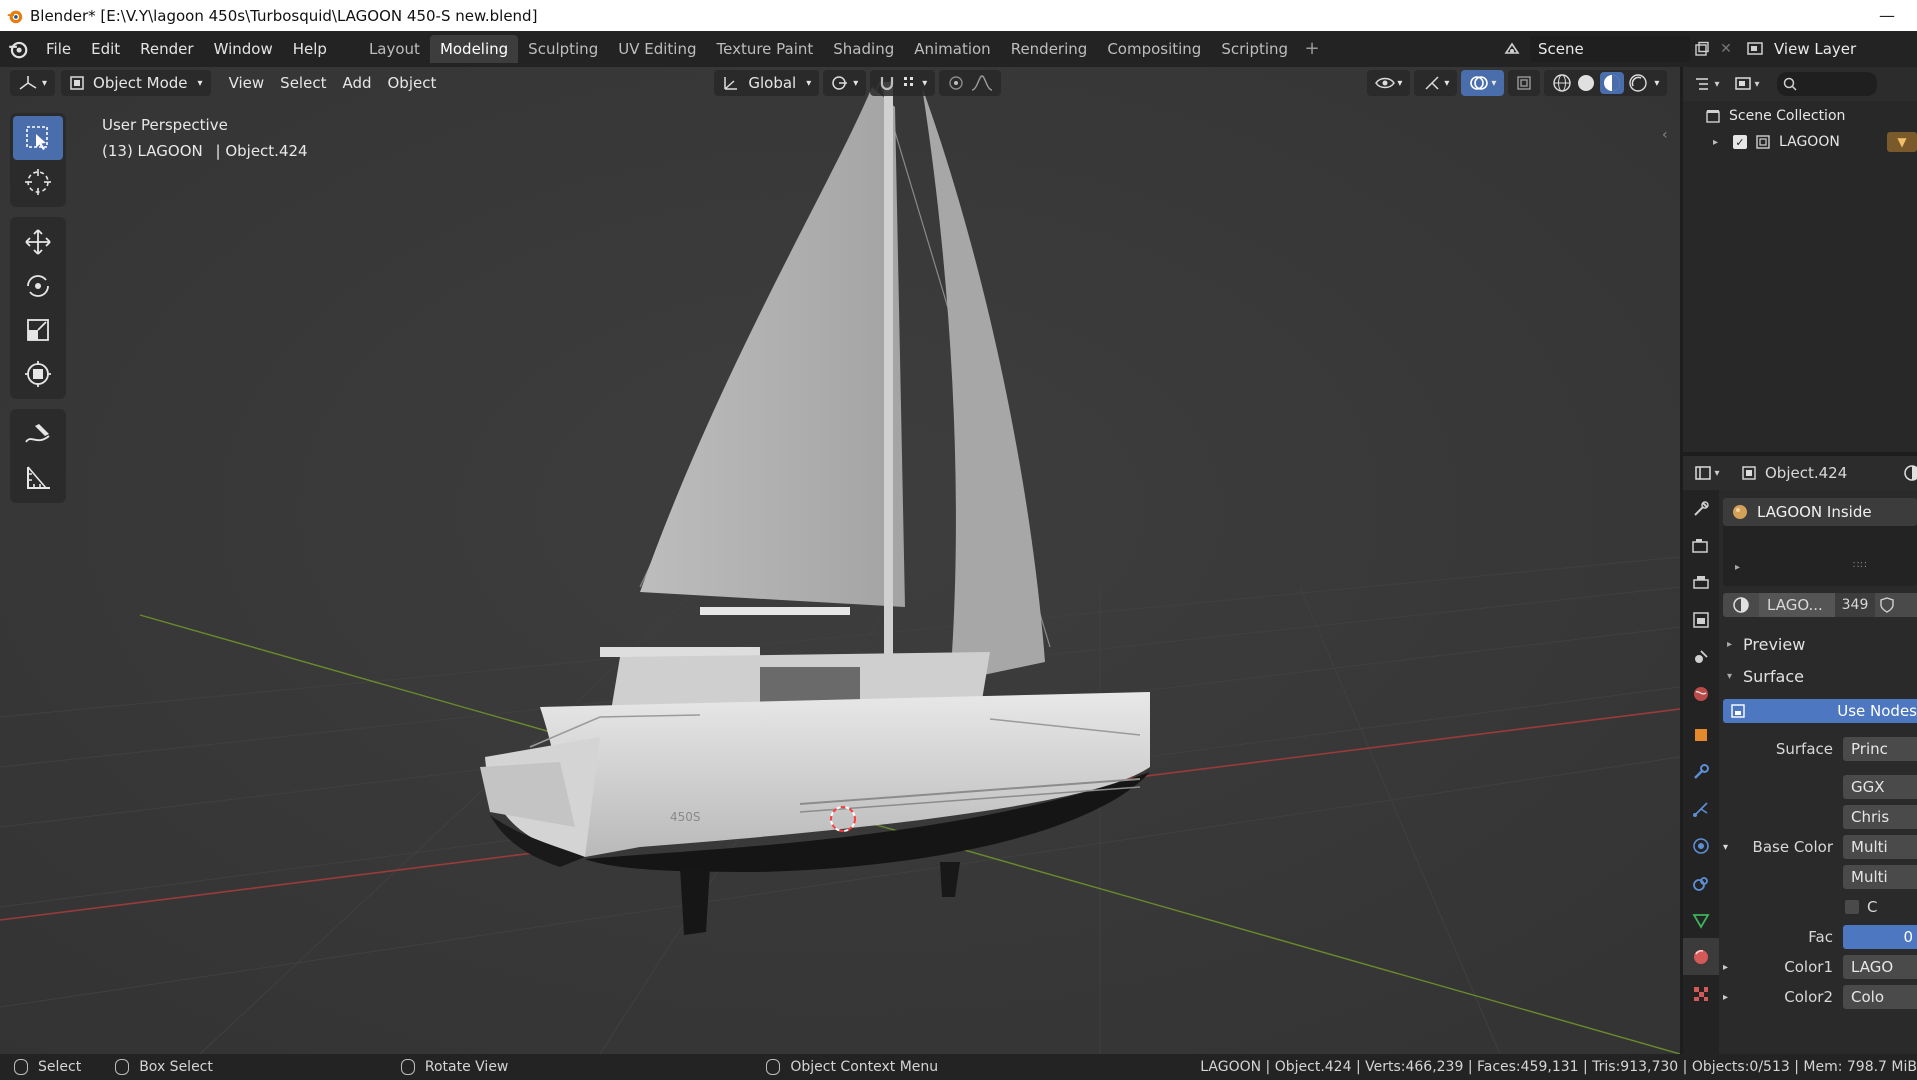  What do you see at coordinates (38, 434) in the screenshot?
I see `annotate-tool` at bounding box center [38, 434].